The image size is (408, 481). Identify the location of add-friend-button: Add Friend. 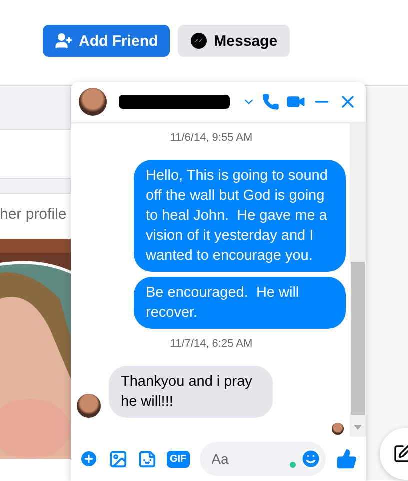
(106, 41).